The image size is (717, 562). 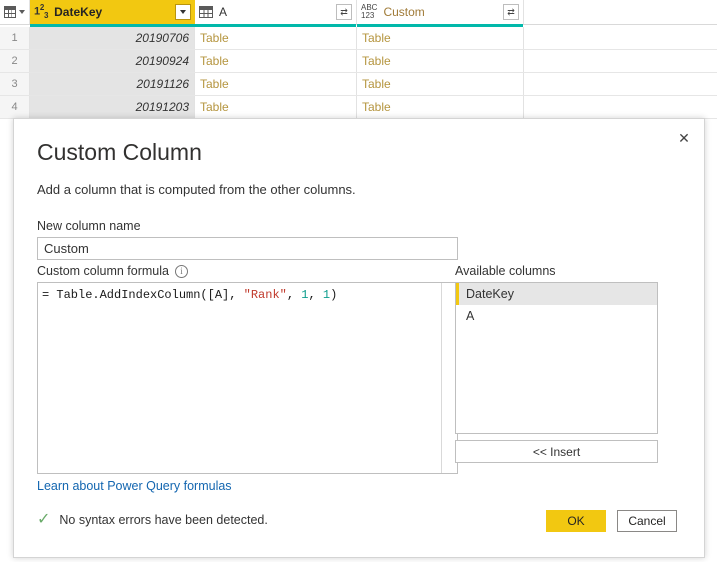 I want to click on custom-column-formula-label: Custom column formula i, so click(x=112, y=271).